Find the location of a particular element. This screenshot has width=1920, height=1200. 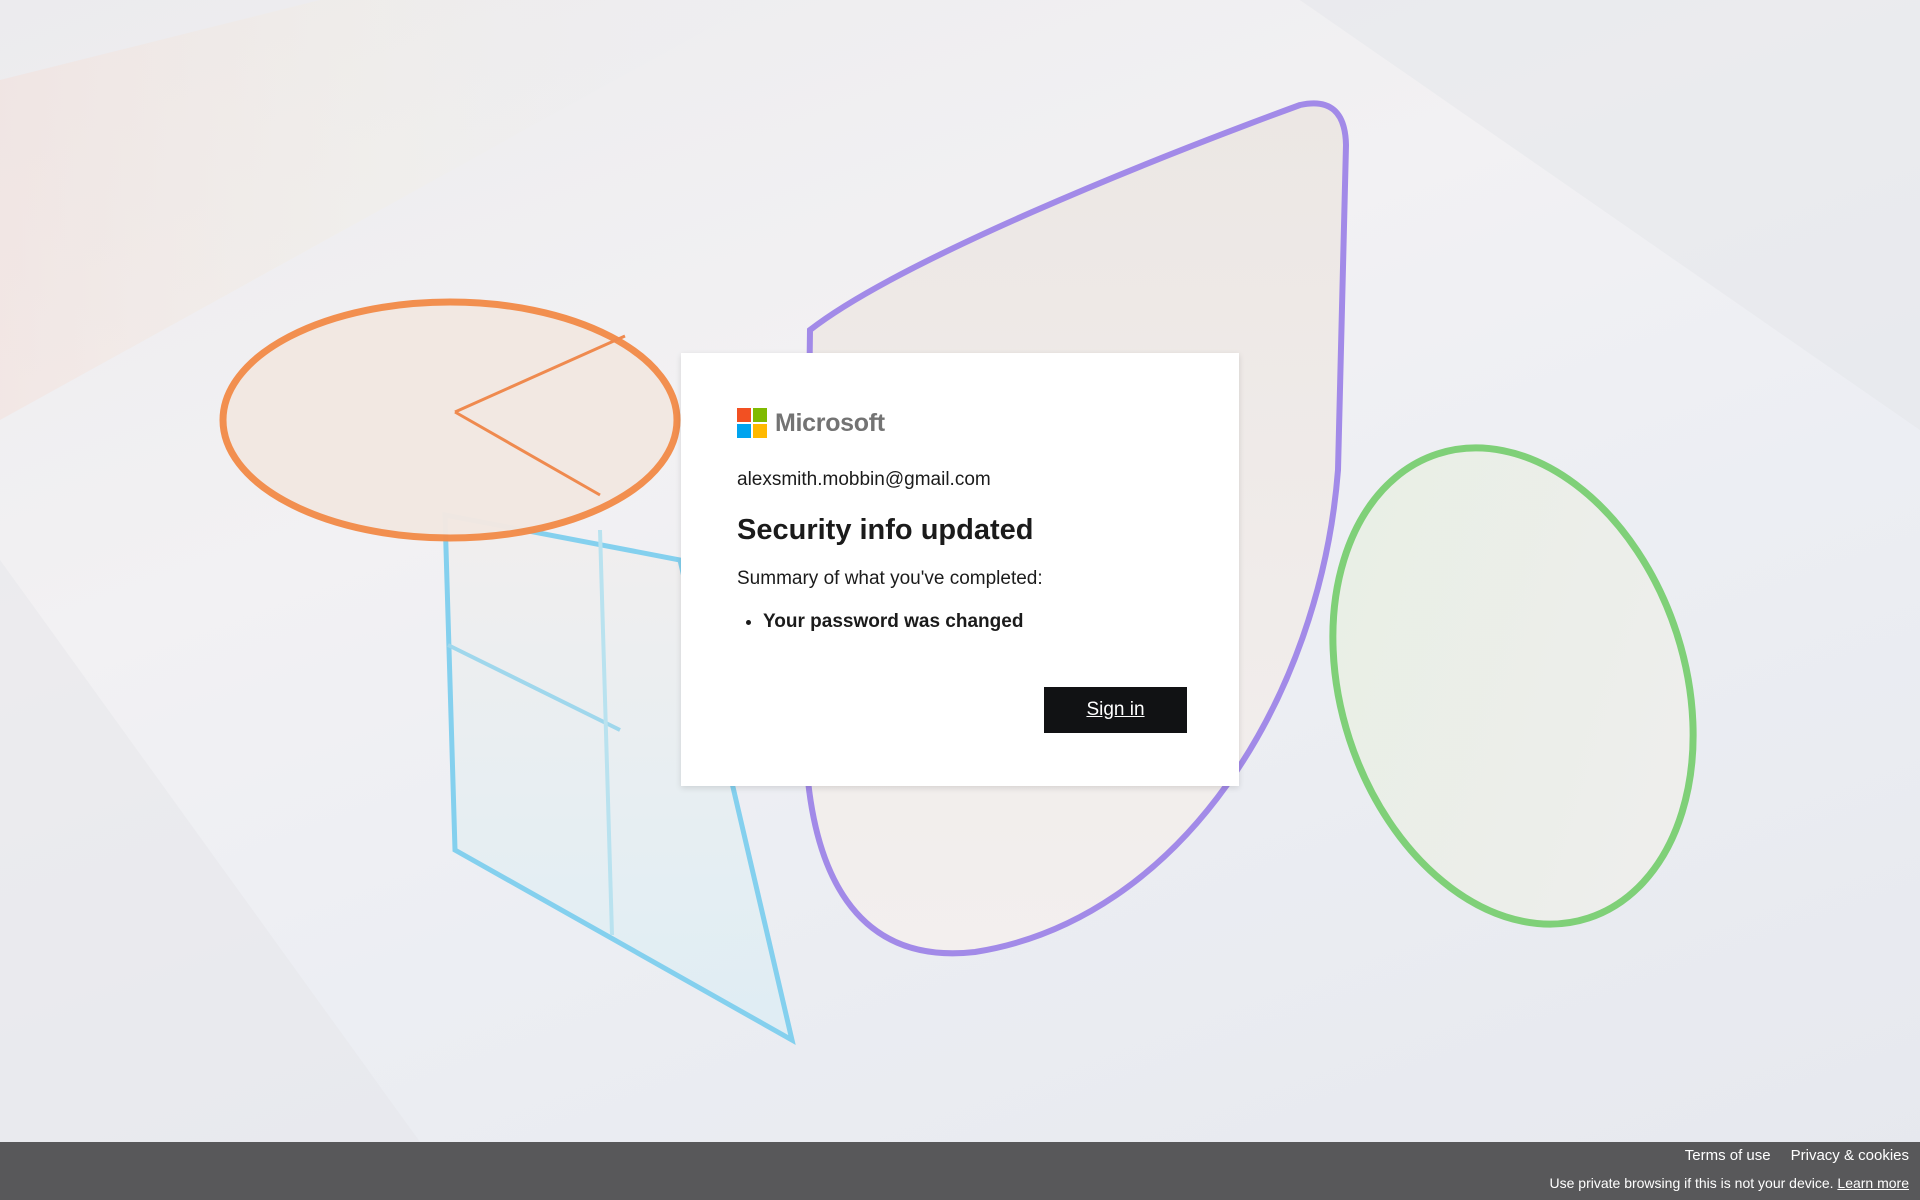

microsoft-logo: Microsoft is located at coordinates (811, 423).